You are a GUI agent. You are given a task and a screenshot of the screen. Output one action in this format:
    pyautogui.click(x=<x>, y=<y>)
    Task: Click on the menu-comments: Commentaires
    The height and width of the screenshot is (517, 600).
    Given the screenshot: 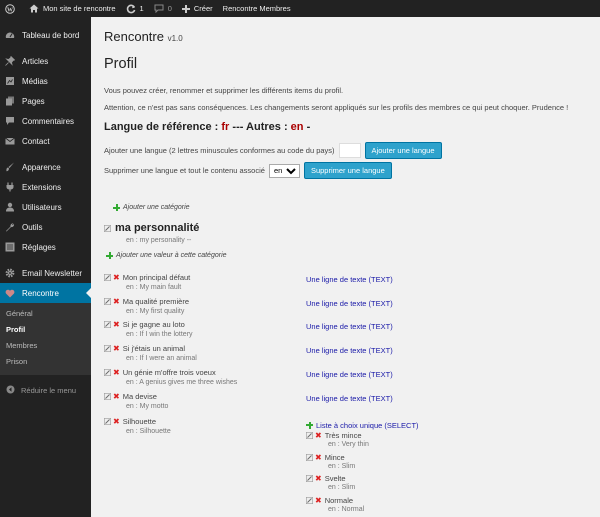 What is the action you would take?
    pyautogui.click(x=45, y=121)
    